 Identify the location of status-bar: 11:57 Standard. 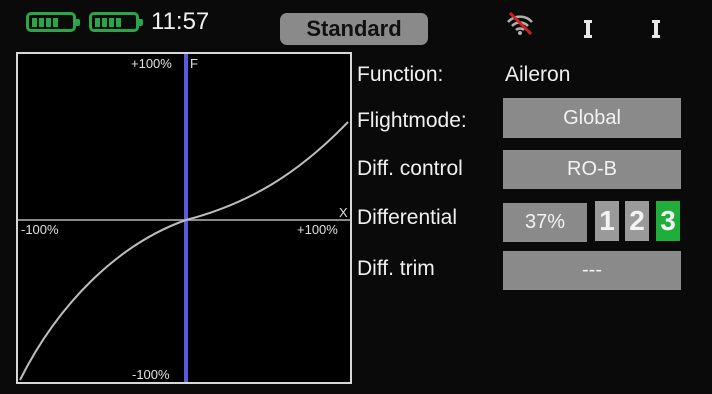
(356, 22).